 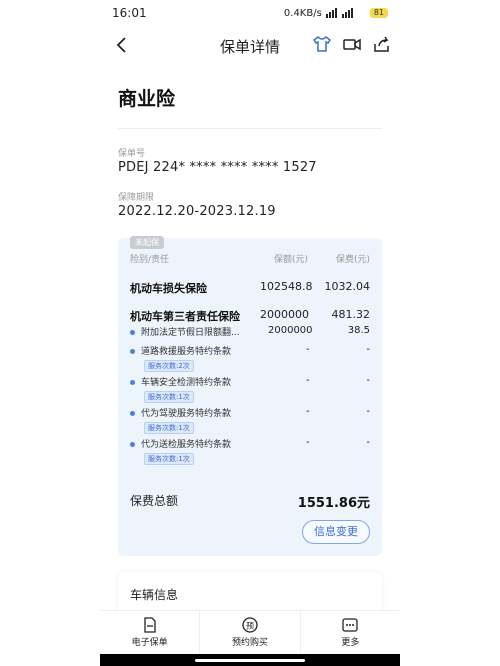 I want to click on nav-actions, so click(x=352, y=44).